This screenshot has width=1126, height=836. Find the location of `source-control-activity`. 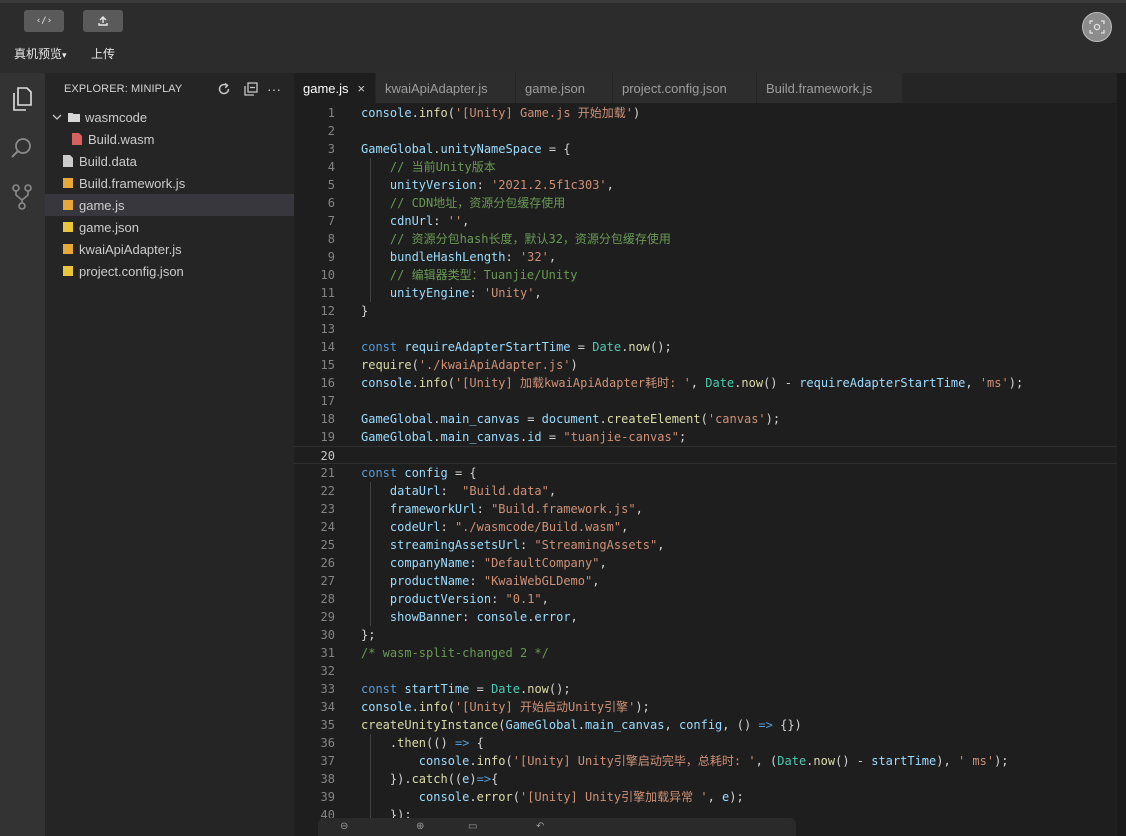

source-control-activity is located at coordinates (22, 197).